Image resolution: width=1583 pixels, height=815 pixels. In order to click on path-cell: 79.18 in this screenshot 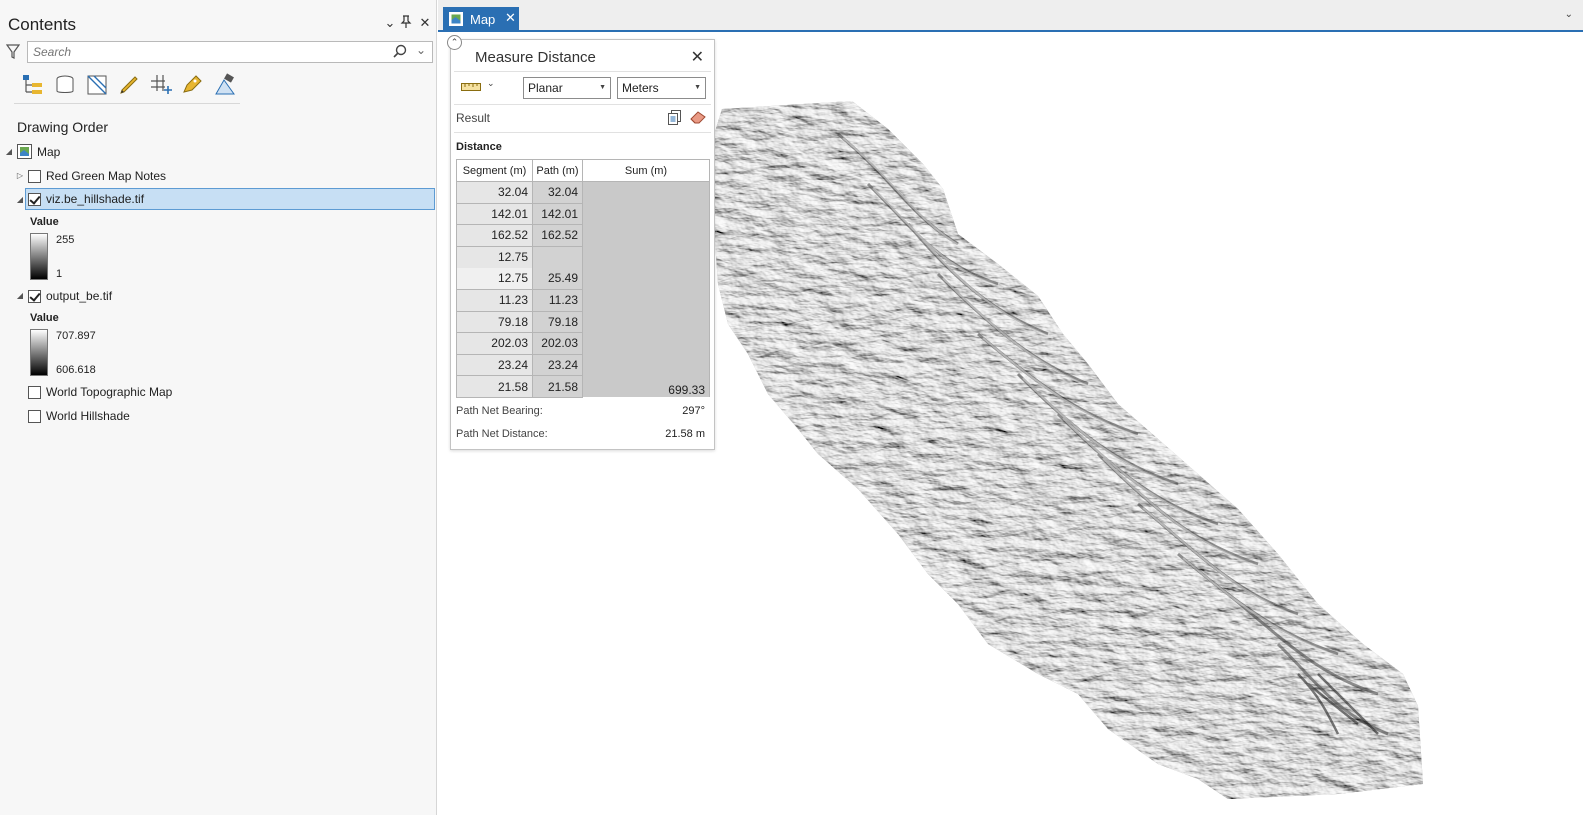, I will do `click(557, 322)`.